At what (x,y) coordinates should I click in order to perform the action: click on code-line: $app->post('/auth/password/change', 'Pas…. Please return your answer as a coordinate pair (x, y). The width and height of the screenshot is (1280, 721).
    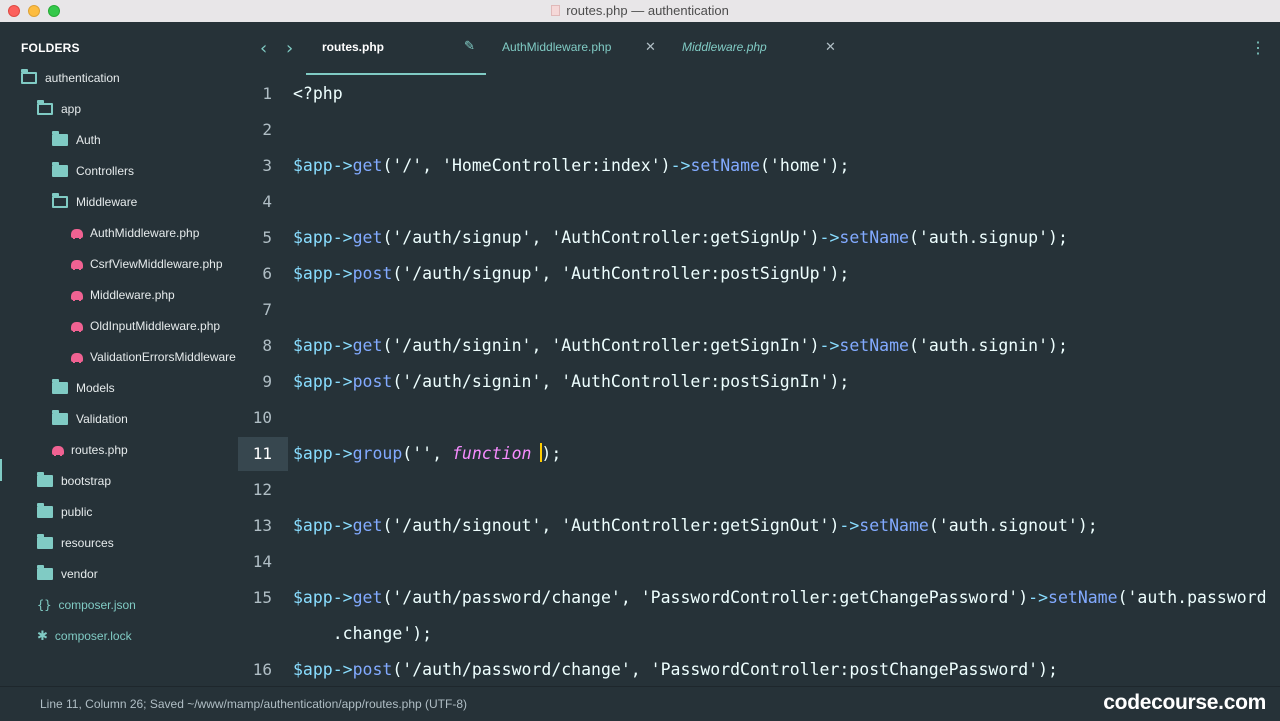
    Looking at the image, I should click on (675, 669).